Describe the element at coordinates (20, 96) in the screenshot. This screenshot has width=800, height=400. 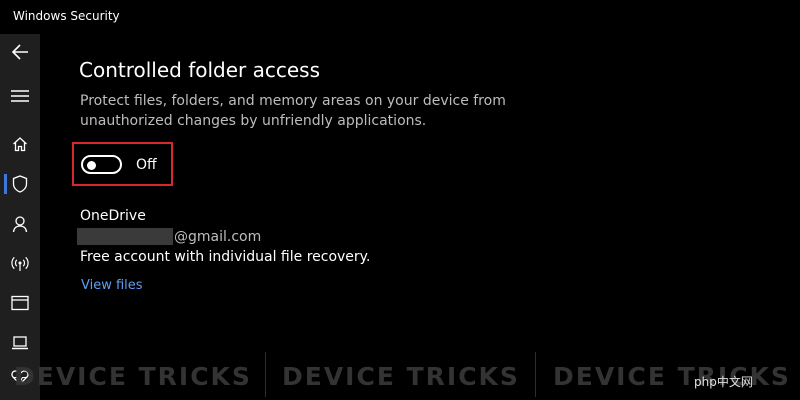
I see `menu-icon` at that location.